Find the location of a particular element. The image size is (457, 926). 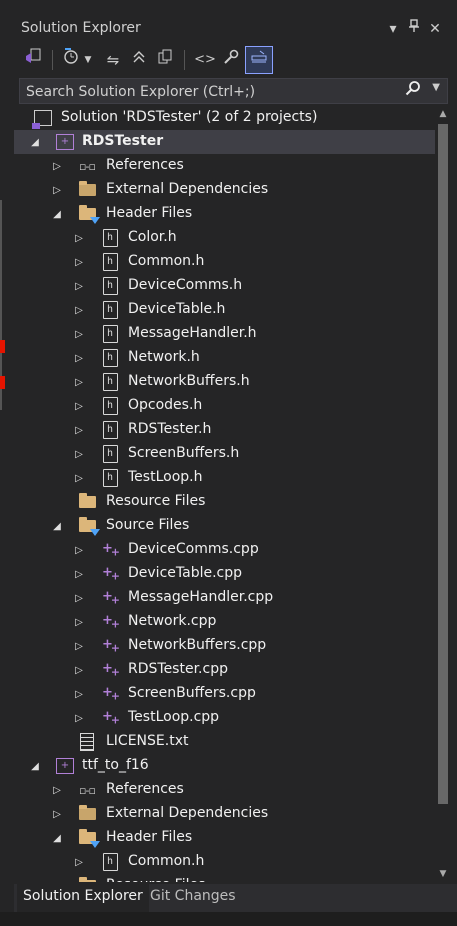

vs-home-icon is located at coordinates (33, 60).